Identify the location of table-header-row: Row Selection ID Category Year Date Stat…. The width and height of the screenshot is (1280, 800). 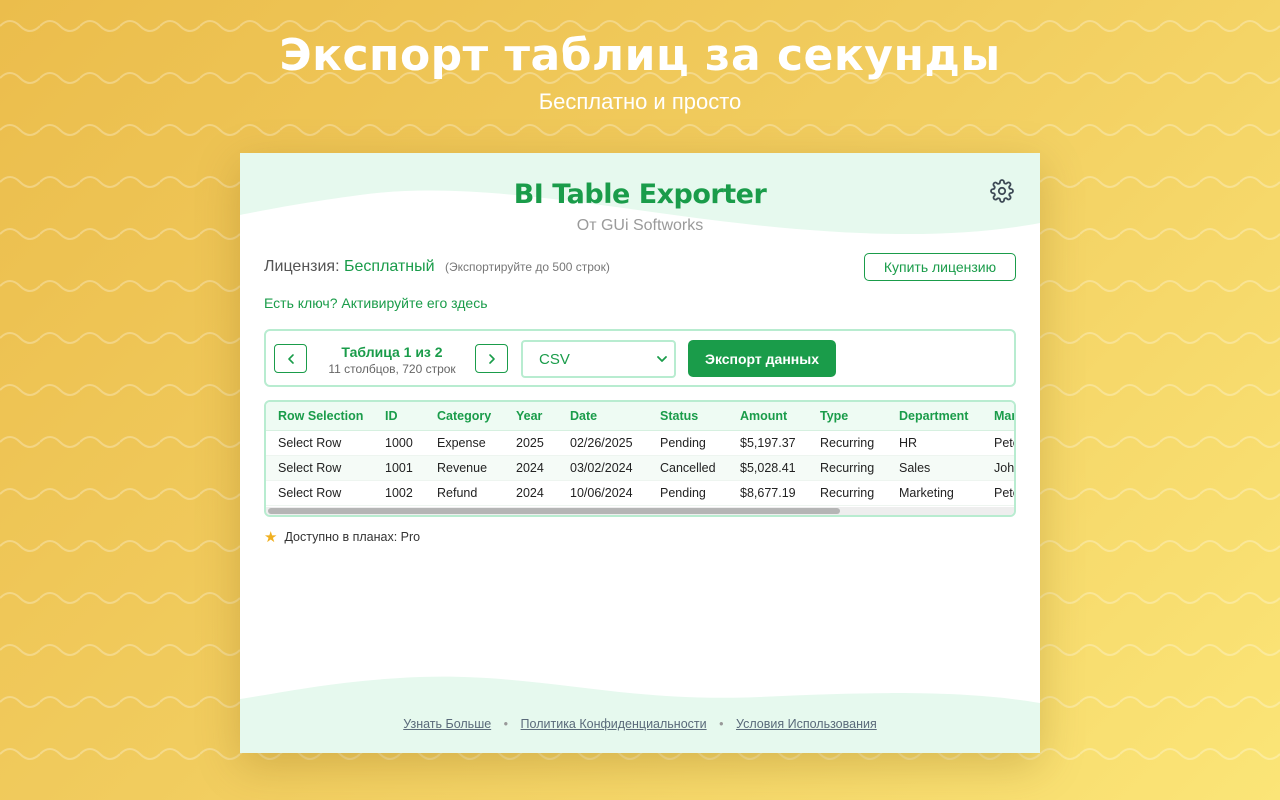
(640, 416).